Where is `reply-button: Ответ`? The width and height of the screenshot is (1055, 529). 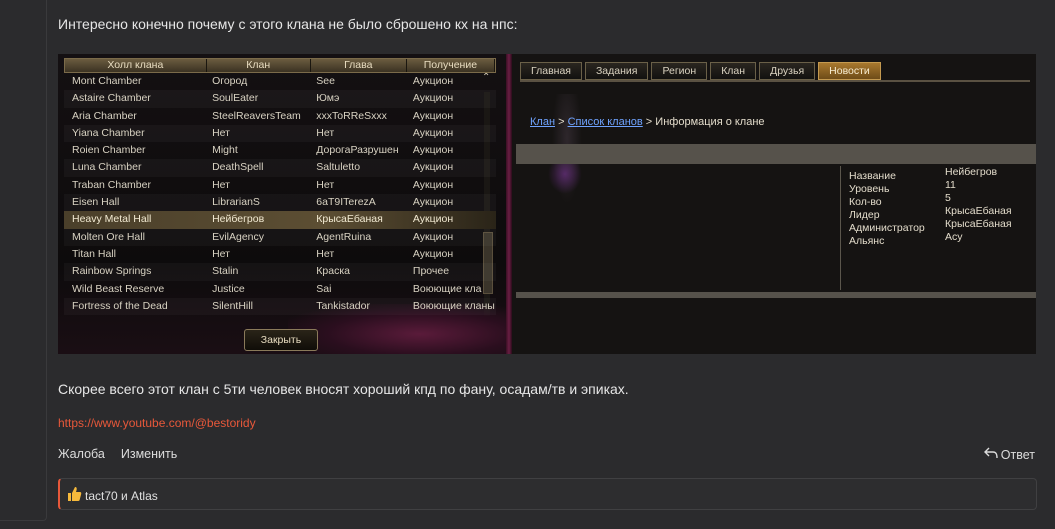
reply-button: Ответ is located at coordinates (1009, 454).